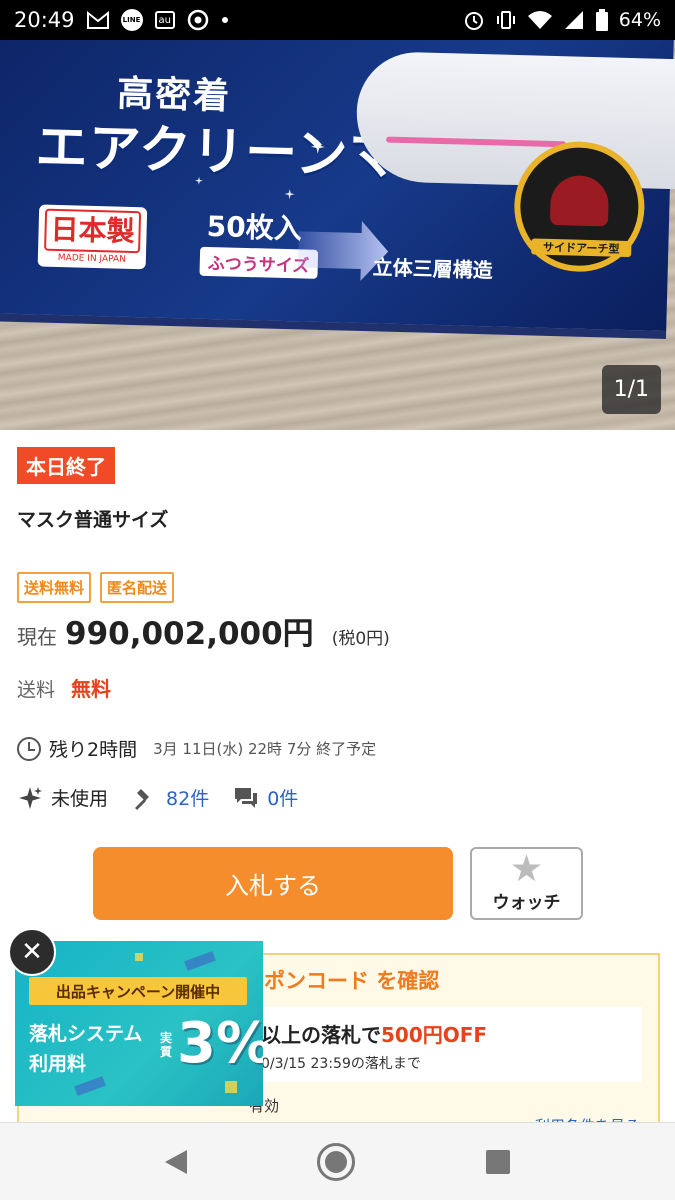 The image size is (675, 1200). I want to click on campaign-line-1: 落札システム, so click(86, 1034).